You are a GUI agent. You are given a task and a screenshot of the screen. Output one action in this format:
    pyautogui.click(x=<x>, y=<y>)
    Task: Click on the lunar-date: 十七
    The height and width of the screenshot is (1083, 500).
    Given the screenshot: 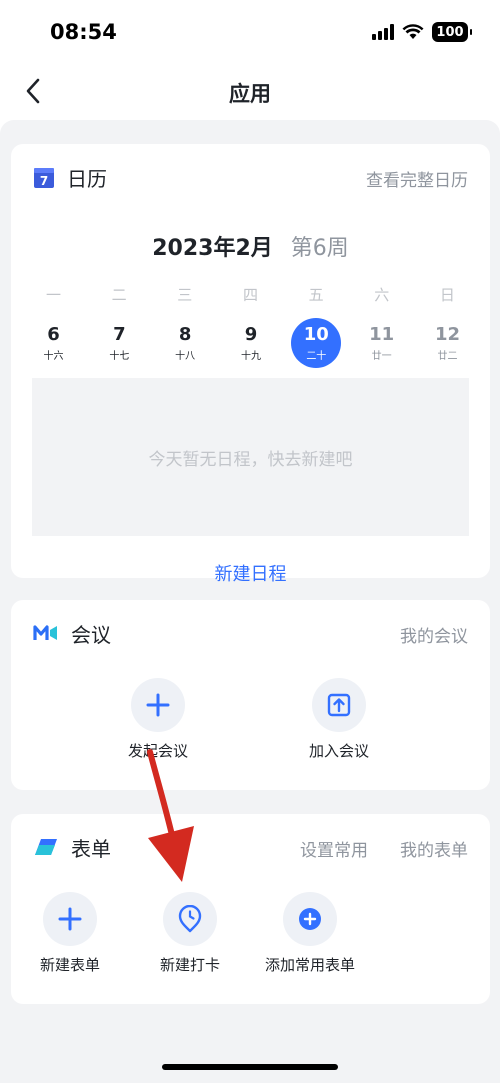 What is the action you would take?
    pyautogui.click(x=119, y=356)
    